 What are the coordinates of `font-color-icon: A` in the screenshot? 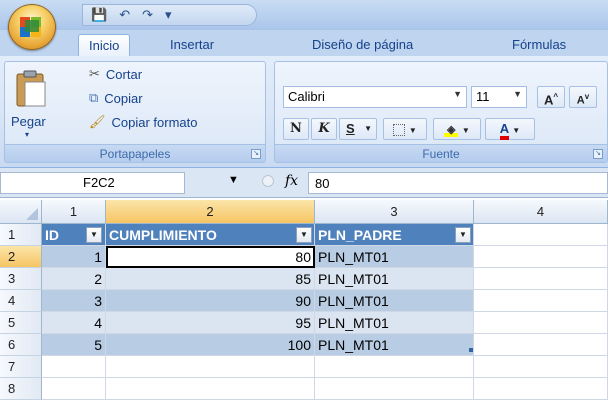 It's located at (504, 130).